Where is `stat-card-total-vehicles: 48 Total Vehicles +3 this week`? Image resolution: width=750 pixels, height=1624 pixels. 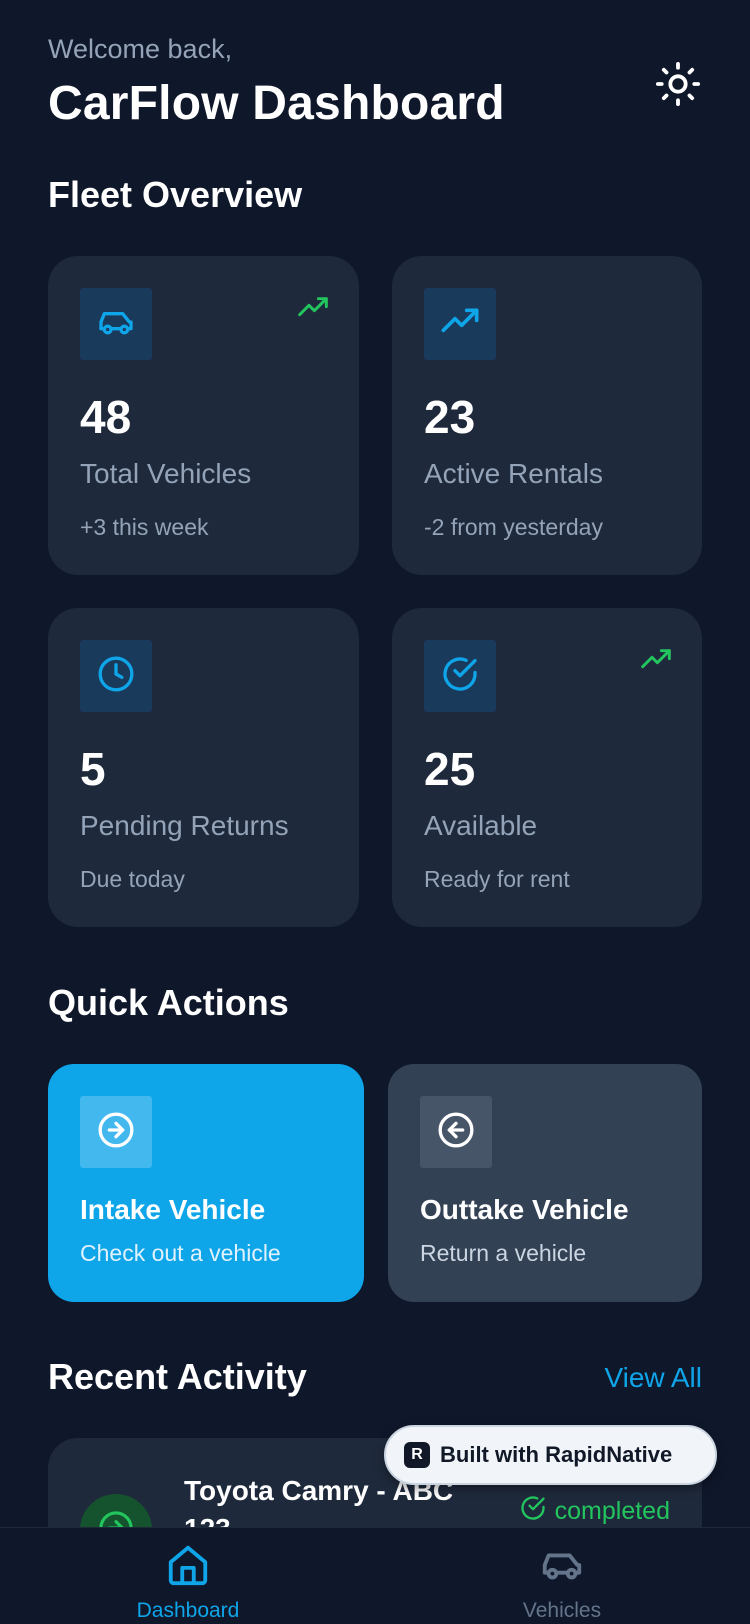
stat-card-total-vehicles: 48 Total Vehicles +3 this week is located at coordinates (203, 415).